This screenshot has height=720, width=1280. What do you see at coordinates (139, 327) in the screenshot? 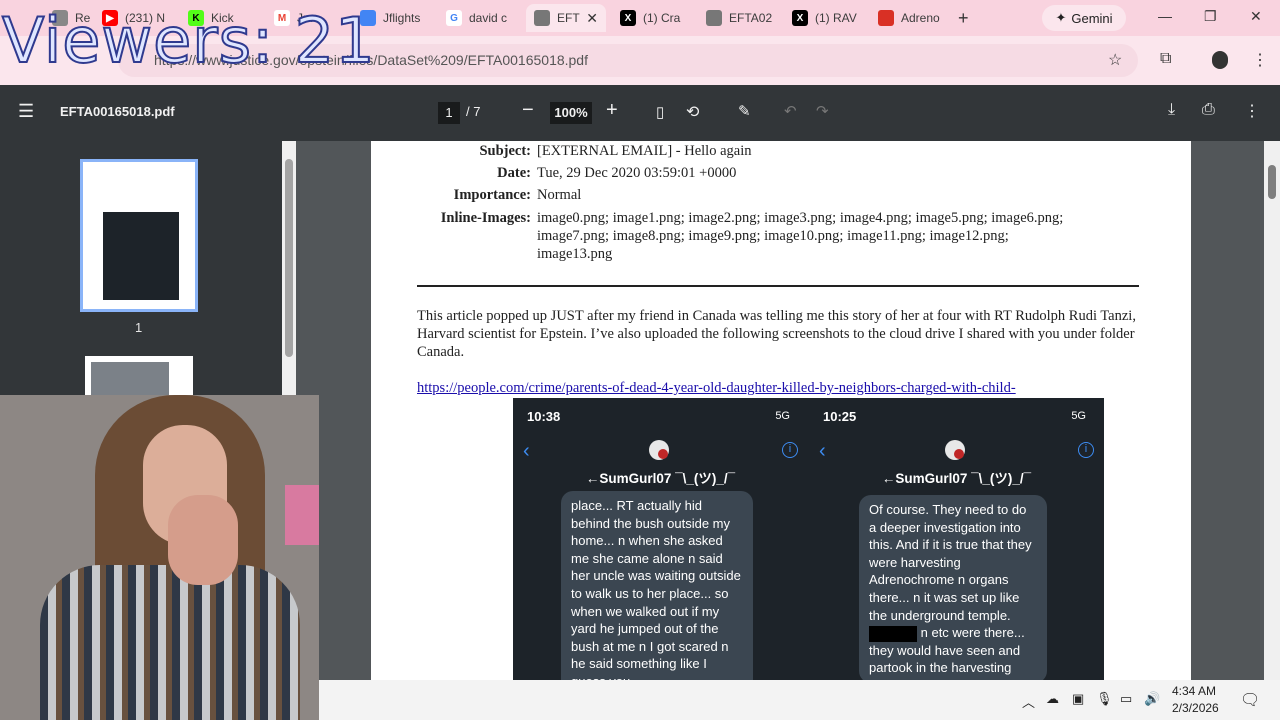
I see `thumbnail-number-1: 1` at bounding box center [139, 327].